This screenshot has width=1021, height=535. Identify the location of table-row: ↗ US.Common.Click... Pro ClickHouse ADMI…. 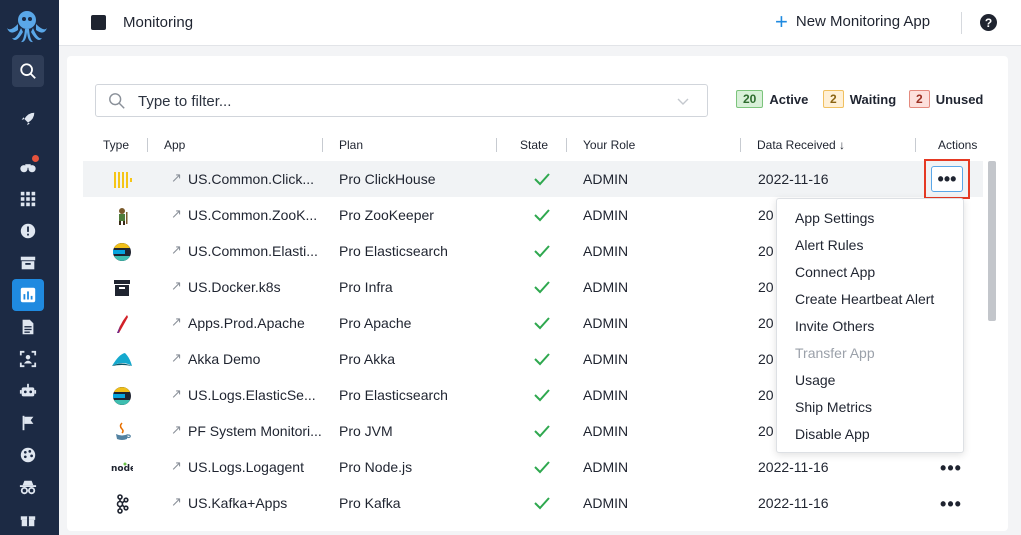
(533, 179).